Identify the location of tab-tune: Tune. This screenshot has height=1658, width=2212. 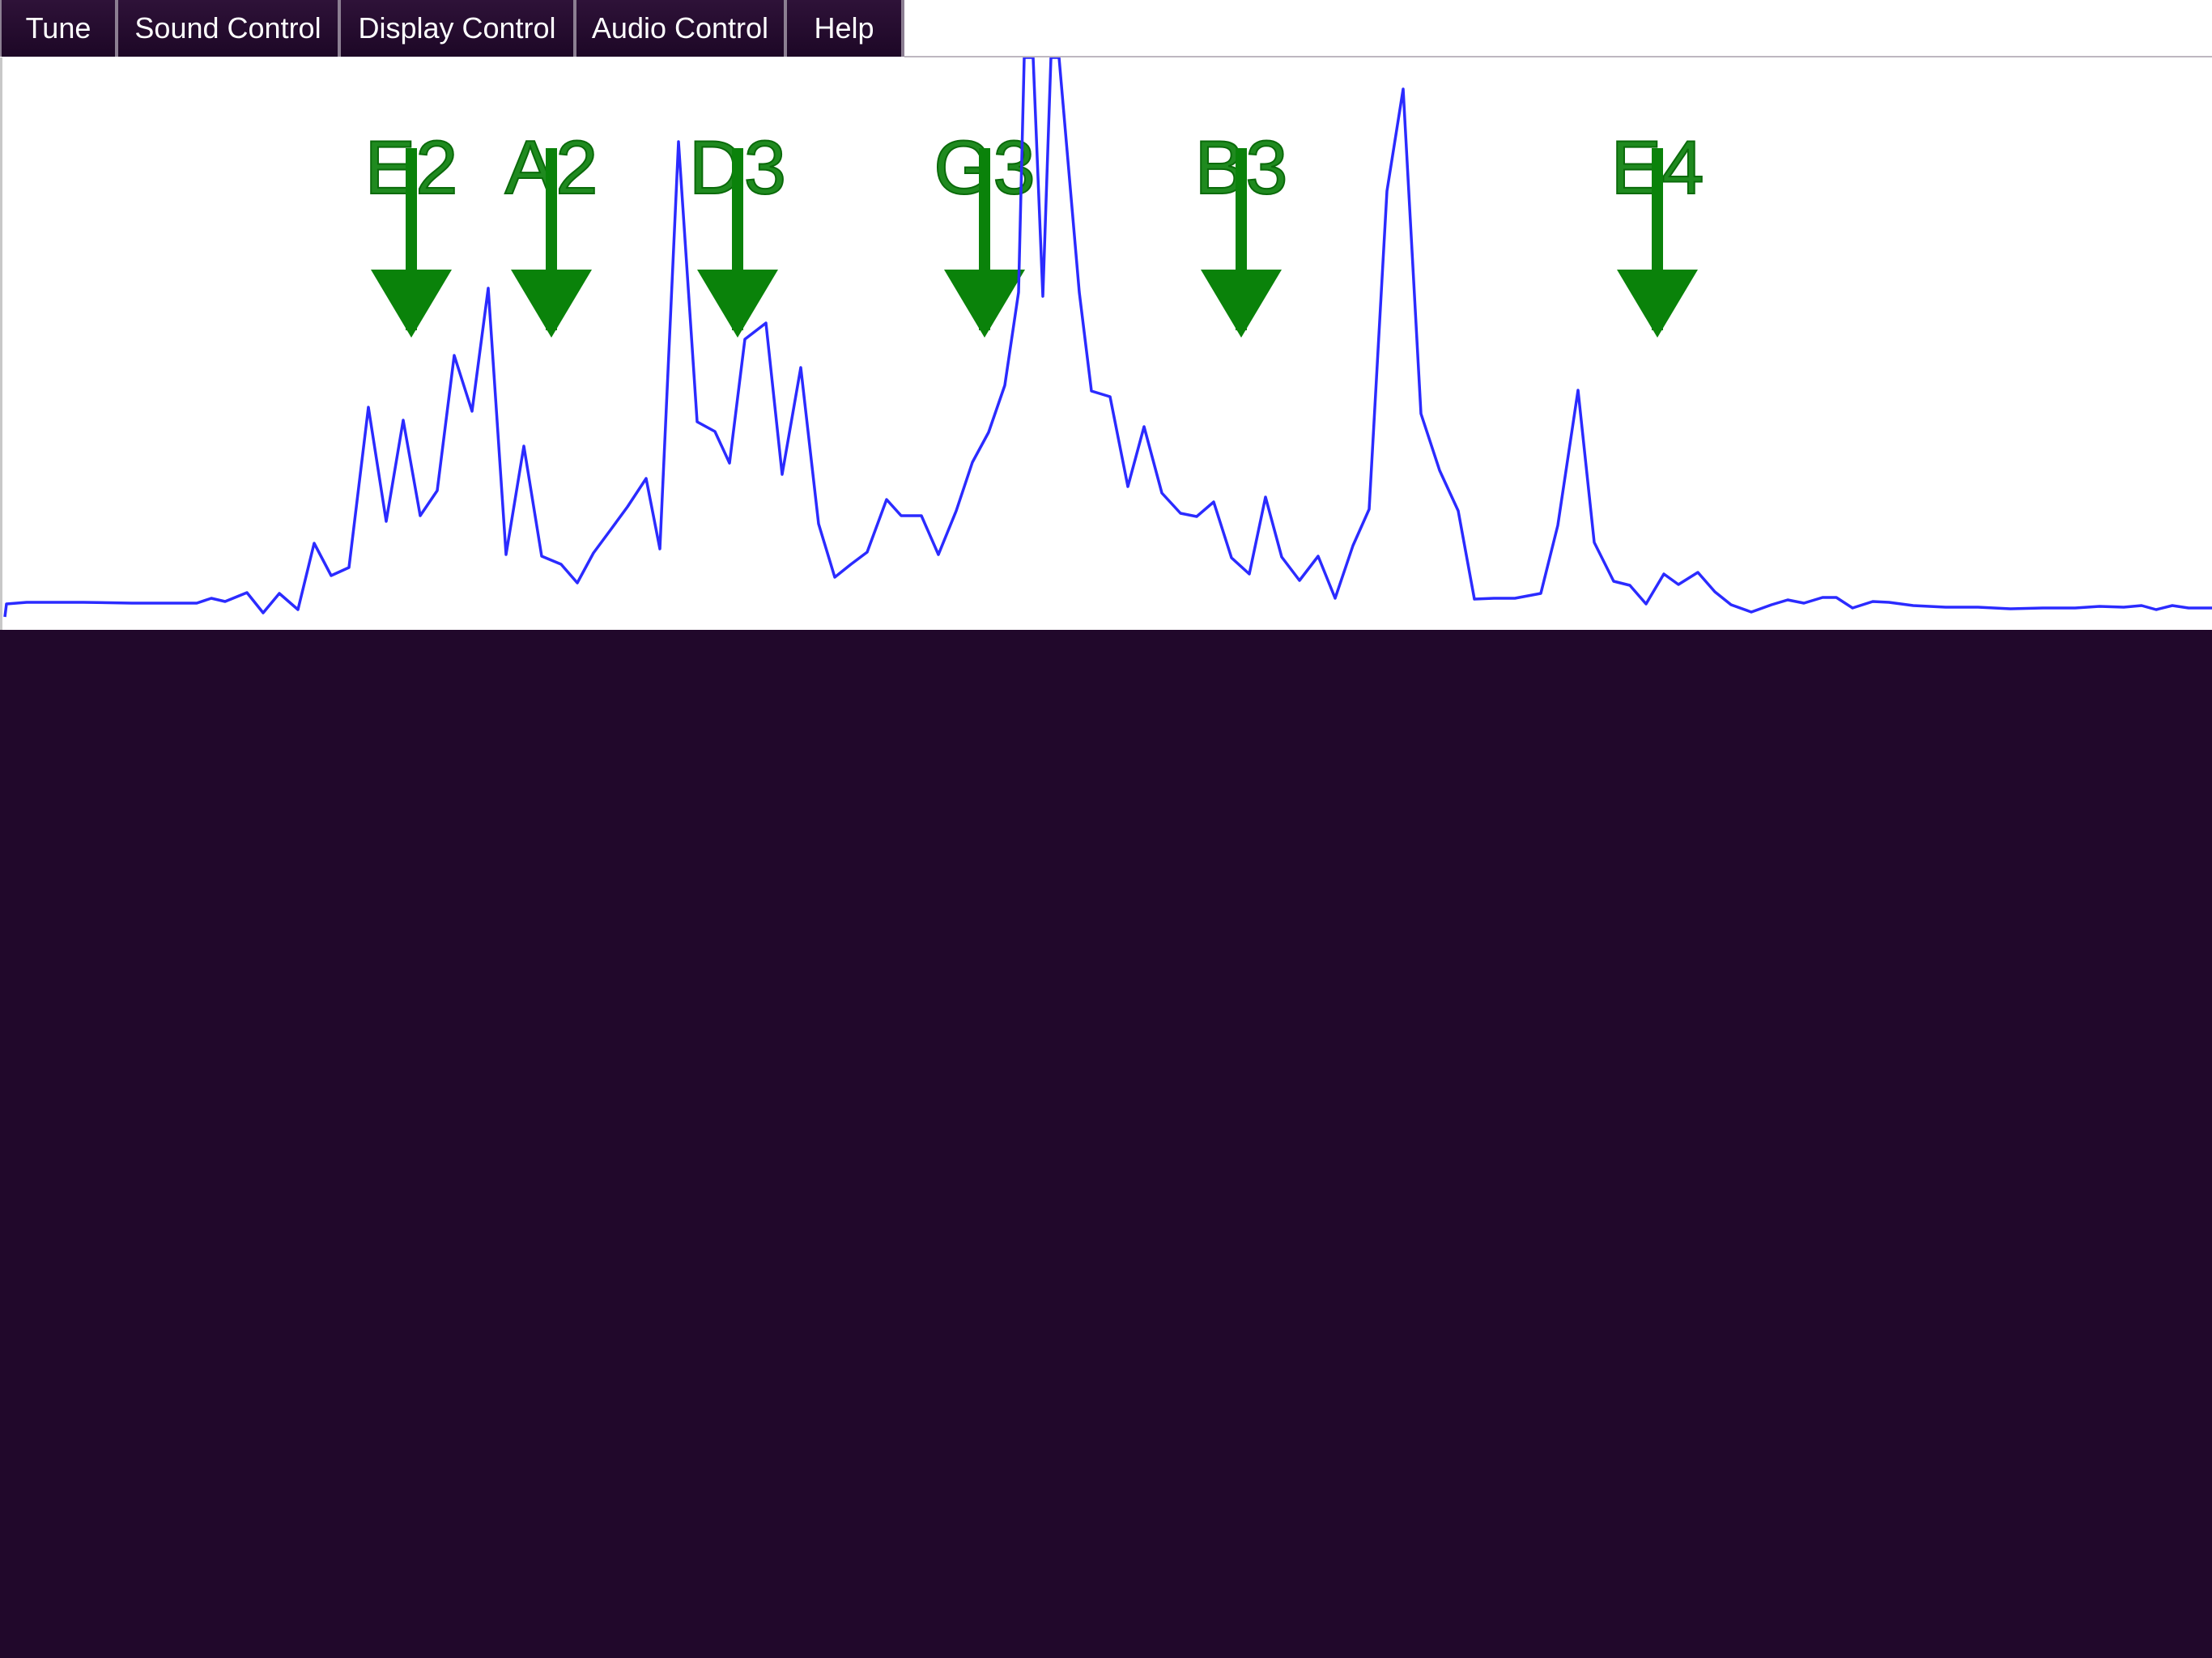
(59, 28).